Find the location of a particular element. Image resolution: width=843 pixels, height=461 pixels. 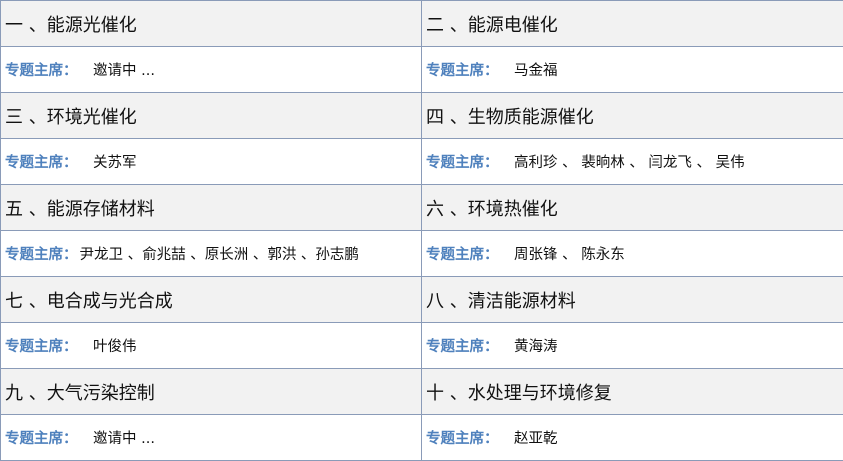

session-title-row: 七 、电合成与光合成 八 、清洁能源材料 is located at coordinates (421, 299).